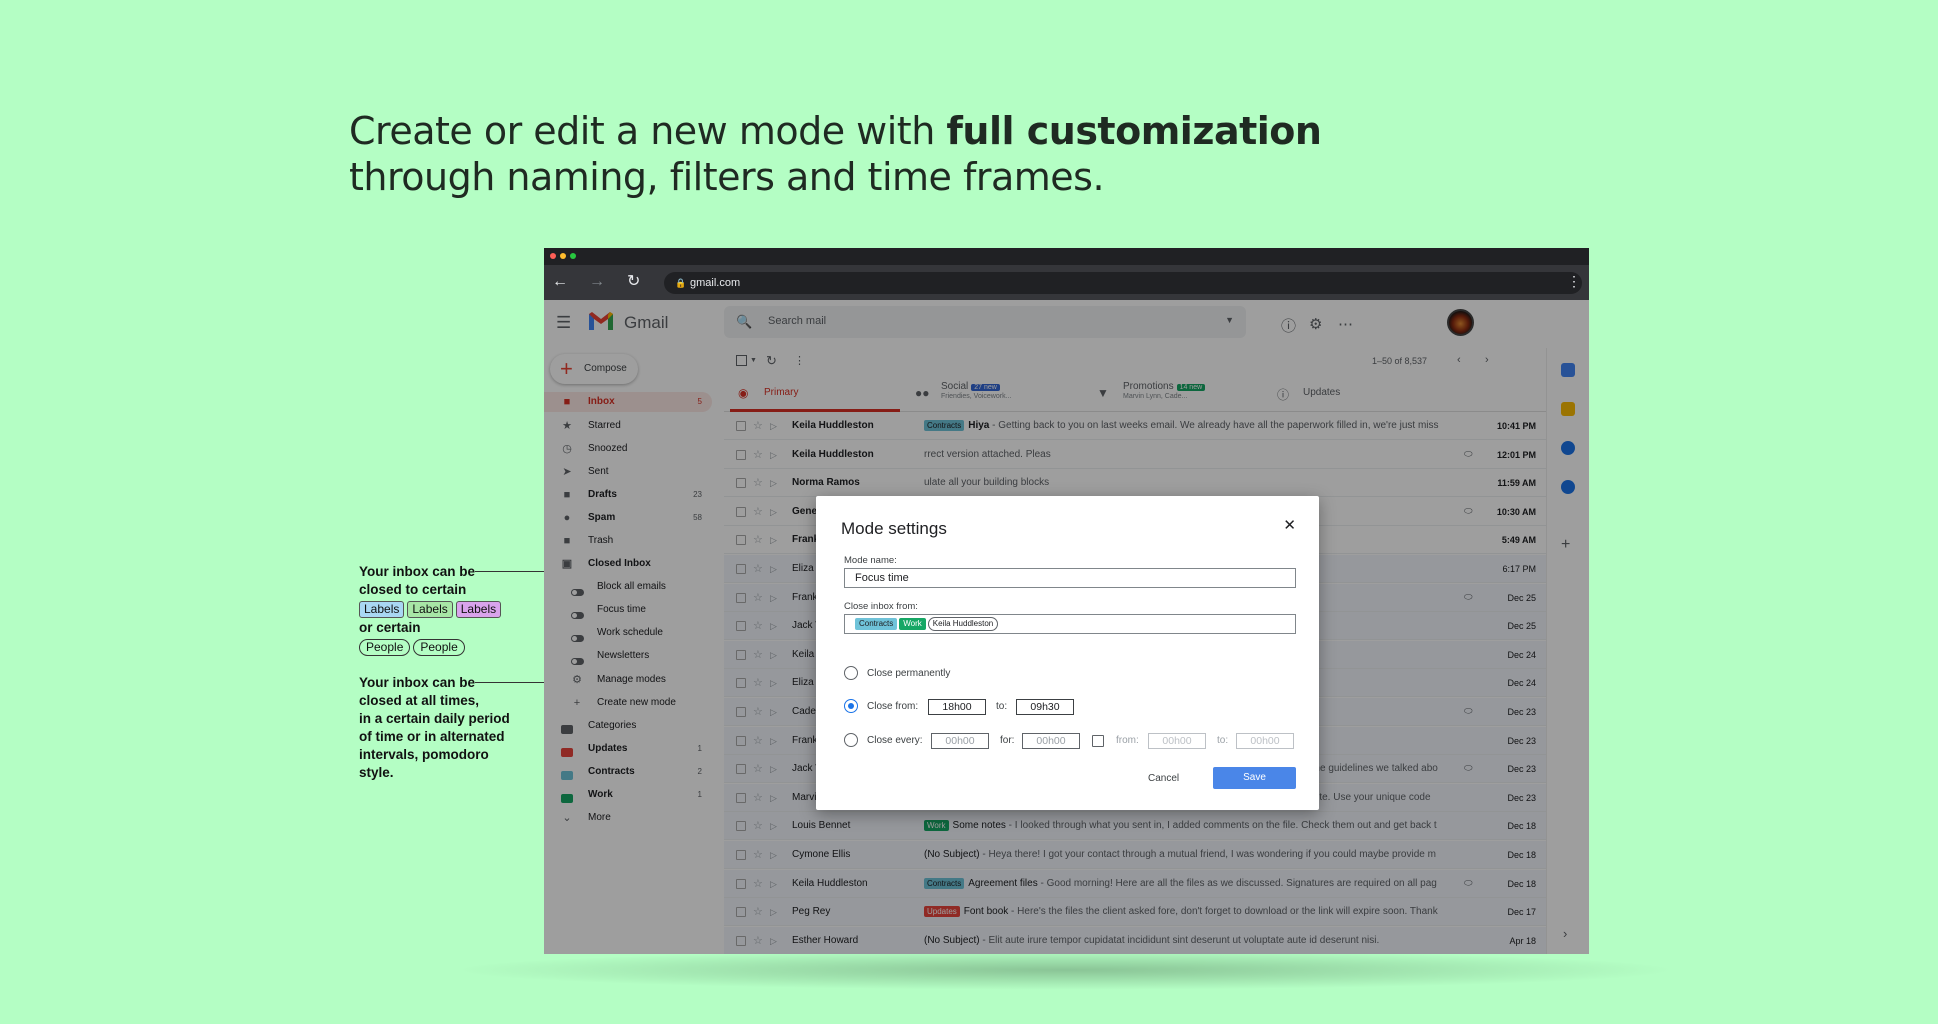 The image size is (1938, 1024). Describe the element at coordinates (413, 589) in the screenshot. I see `annotation-text: closed to certain` at that location.